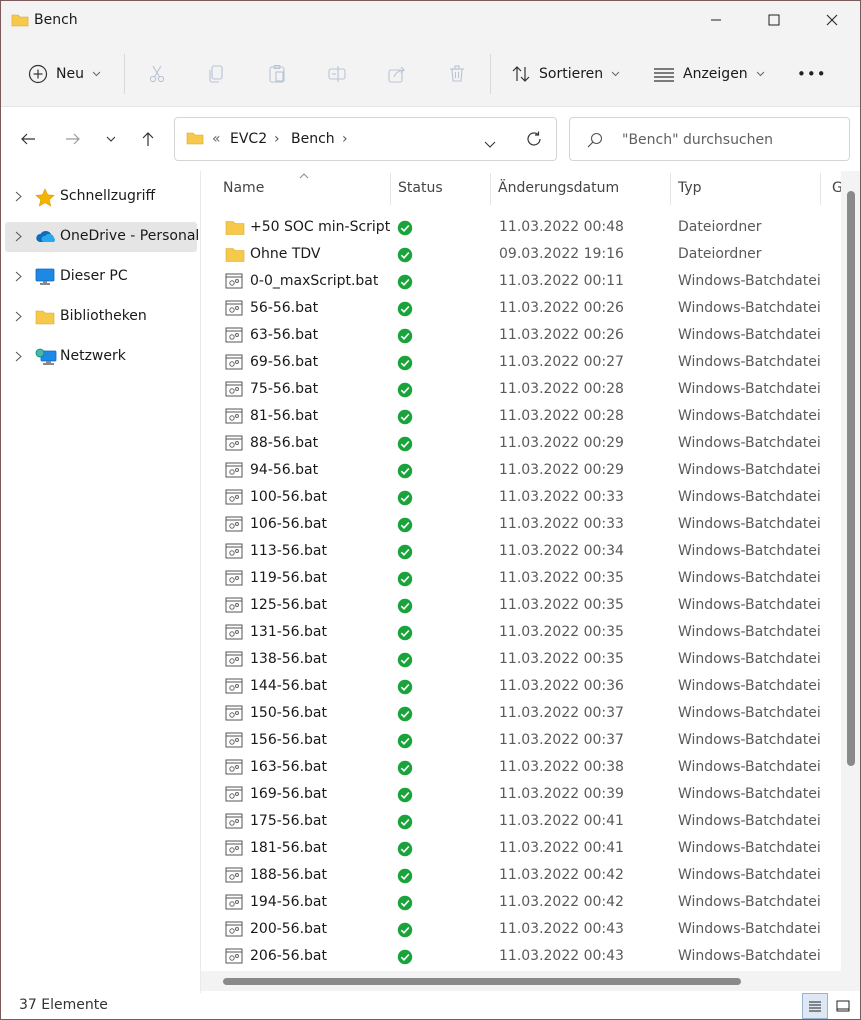 The image size is (861, 1020). What do you see at coordinates (157, 74) in the screenshot?
I see `cut-button` at bounding box center [157, 74].